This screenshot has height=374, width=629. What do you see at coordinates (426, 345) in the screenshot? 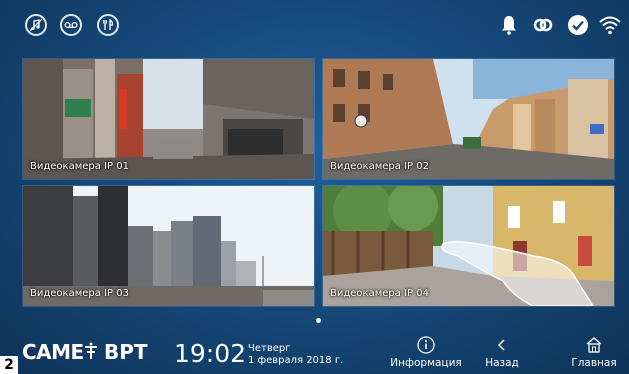
I see `info-icon` at bounding box center [426, 345].